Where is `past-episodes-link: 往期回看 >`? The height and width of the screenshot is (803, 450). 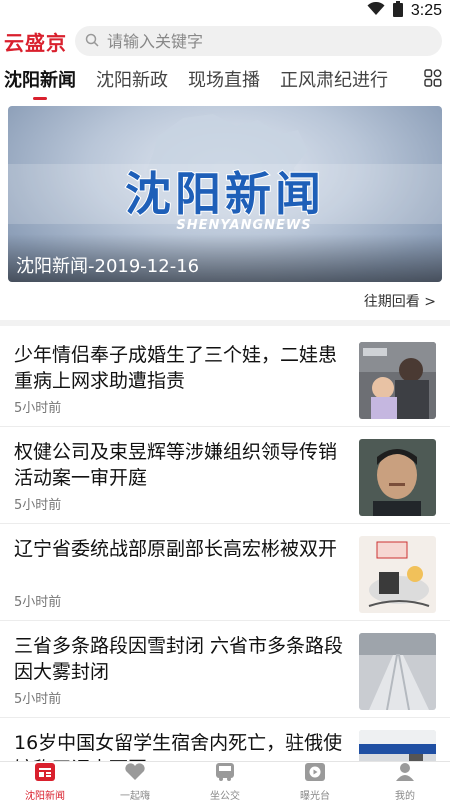
past-episodes-link: 往期回看 > is located at coordinates (225, 301).